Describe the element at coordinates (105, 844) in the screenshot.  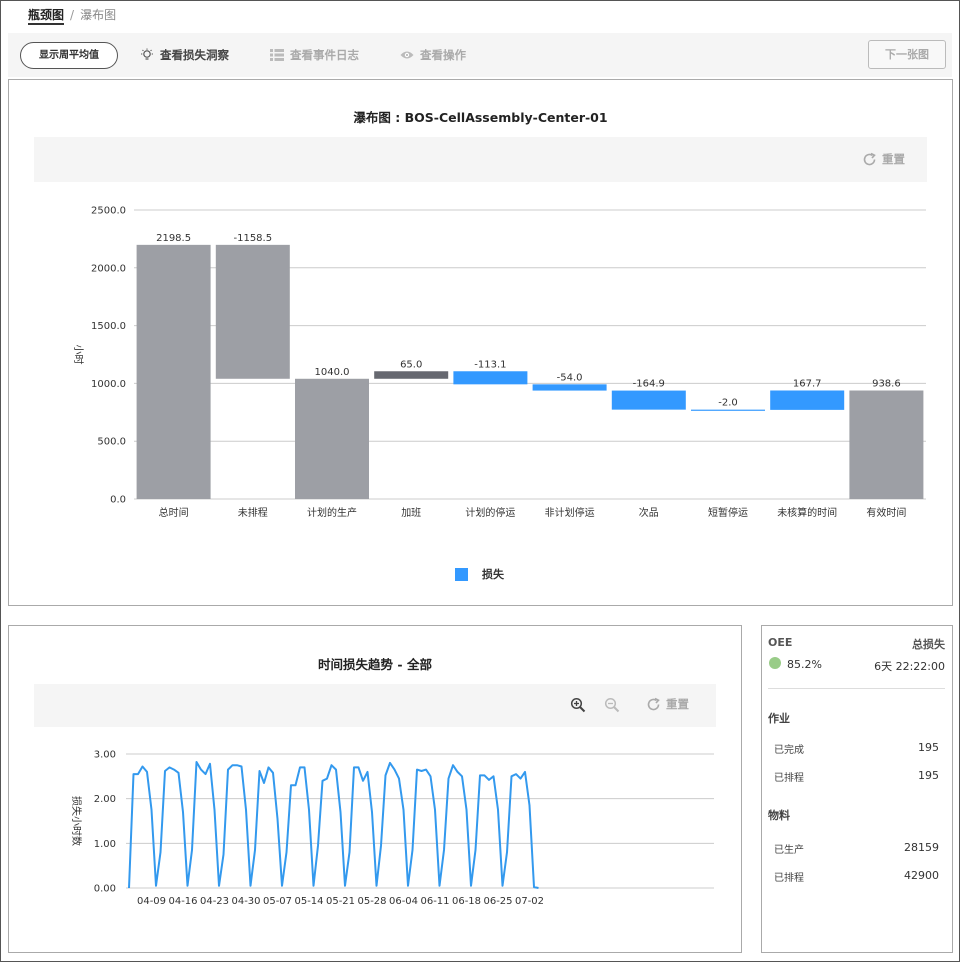
I see `y-tick-label: 1.00` at that location.